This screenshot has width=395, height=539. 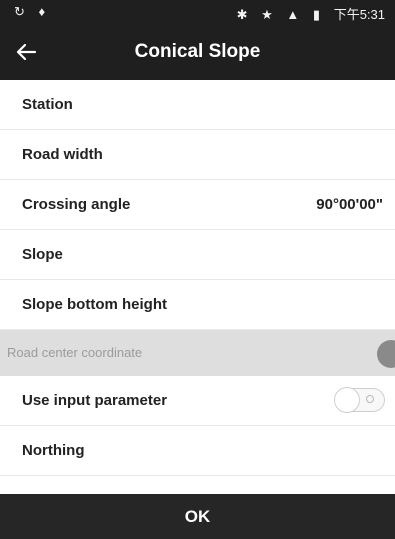 I want to click on page-title: Conical Slope, so click(x=197, y=51).